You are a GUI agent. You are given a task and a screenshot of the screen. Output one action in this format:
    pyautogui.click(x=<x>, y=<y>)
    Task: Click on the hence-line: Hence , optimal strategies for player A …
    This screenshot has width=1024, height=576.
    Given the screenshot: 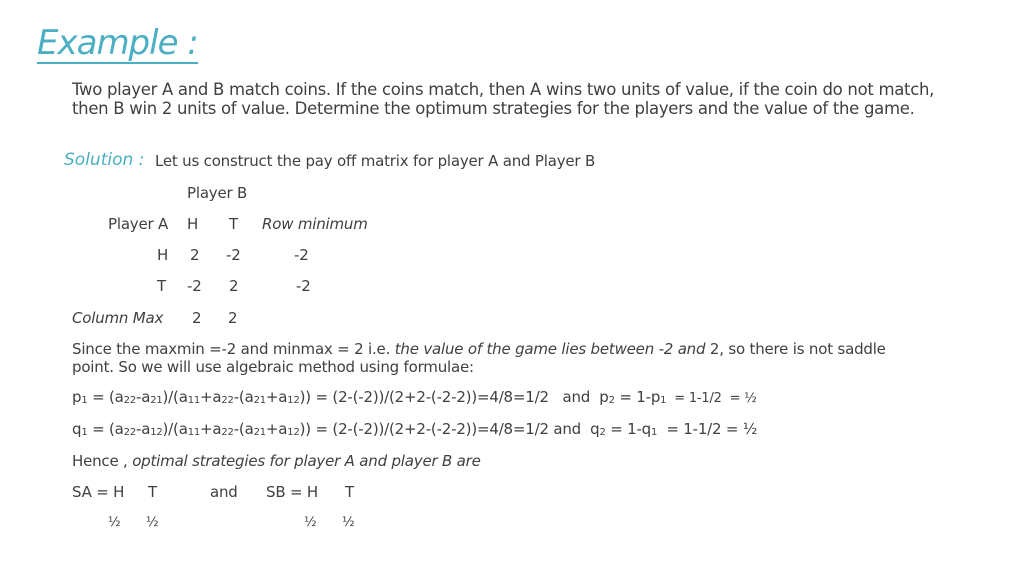 What is the action you would take?
    pyautogui.click(x=276, y=461)
    